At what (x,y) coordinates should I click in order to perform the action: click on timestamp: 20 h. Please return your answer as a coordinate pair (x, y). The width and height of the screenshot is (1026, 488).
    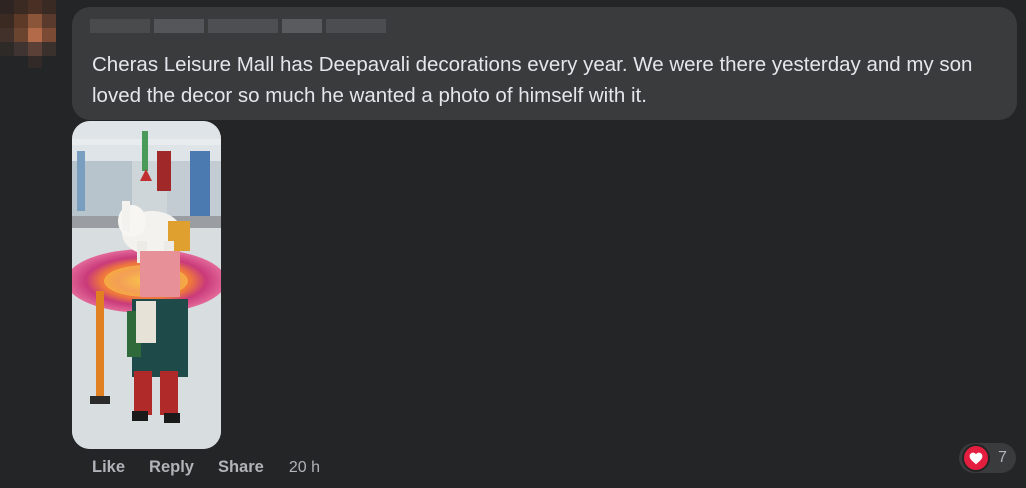
    Looking at the image, I should click on (304, 468).